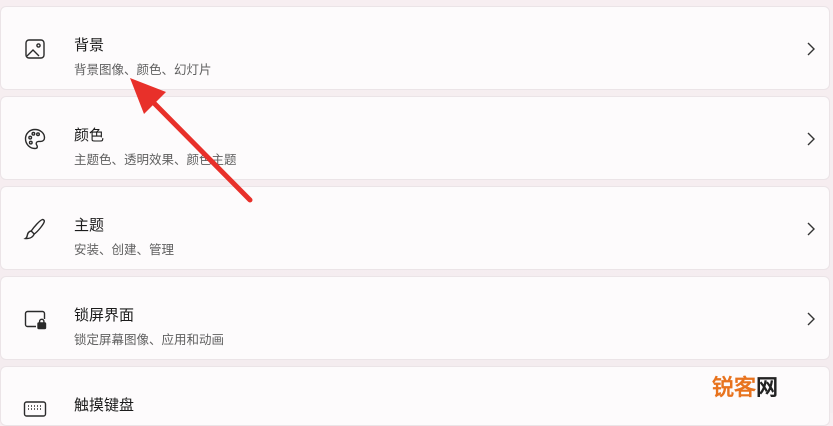 The width and height of the screenshot is (833, 426). I want to click on watermark-char: 客, so click(745, 388).